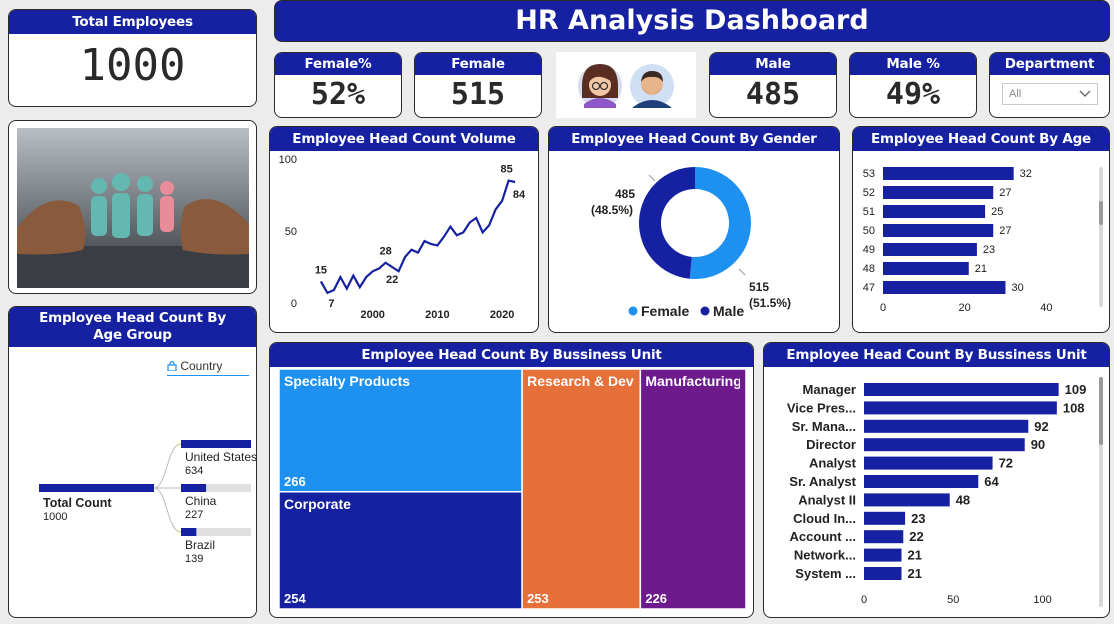 Image resolution: width=1114 pixels, height=624 pixels. Describe the element at coordinates (1046, 308) in the screenshot. I see `age-x-tick: 40` at that location.